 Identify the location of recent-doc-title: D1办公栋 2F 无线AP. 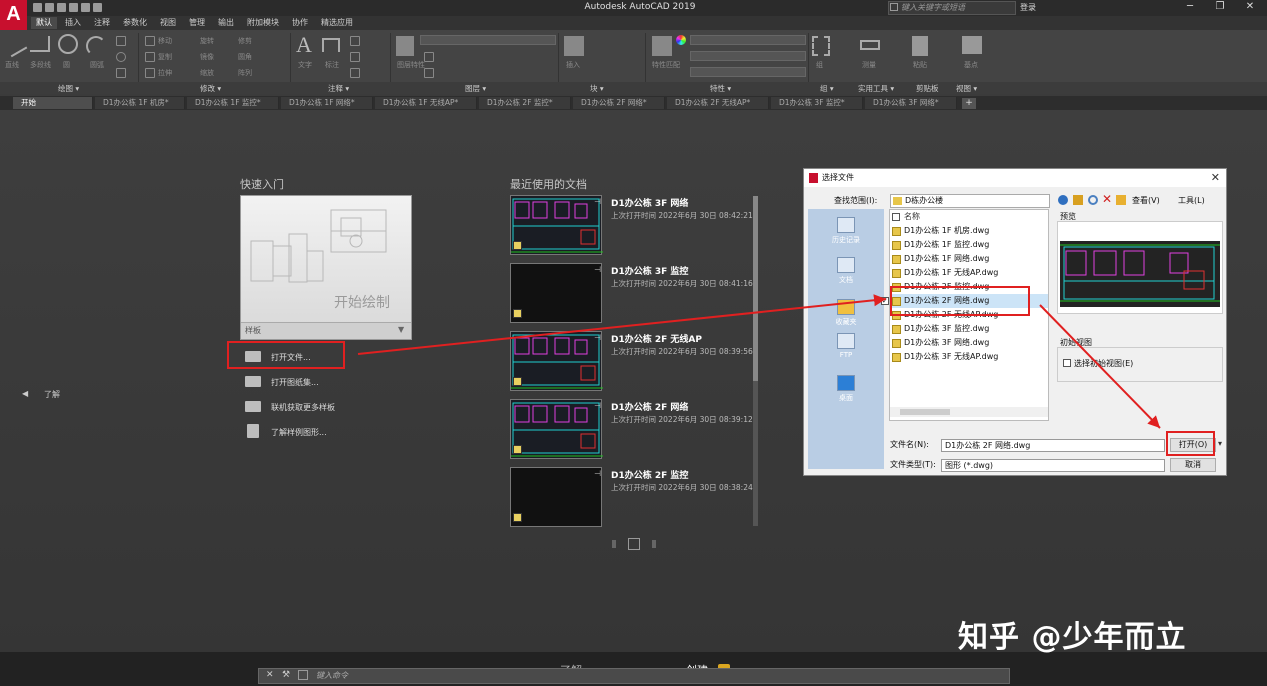
(656, 338).